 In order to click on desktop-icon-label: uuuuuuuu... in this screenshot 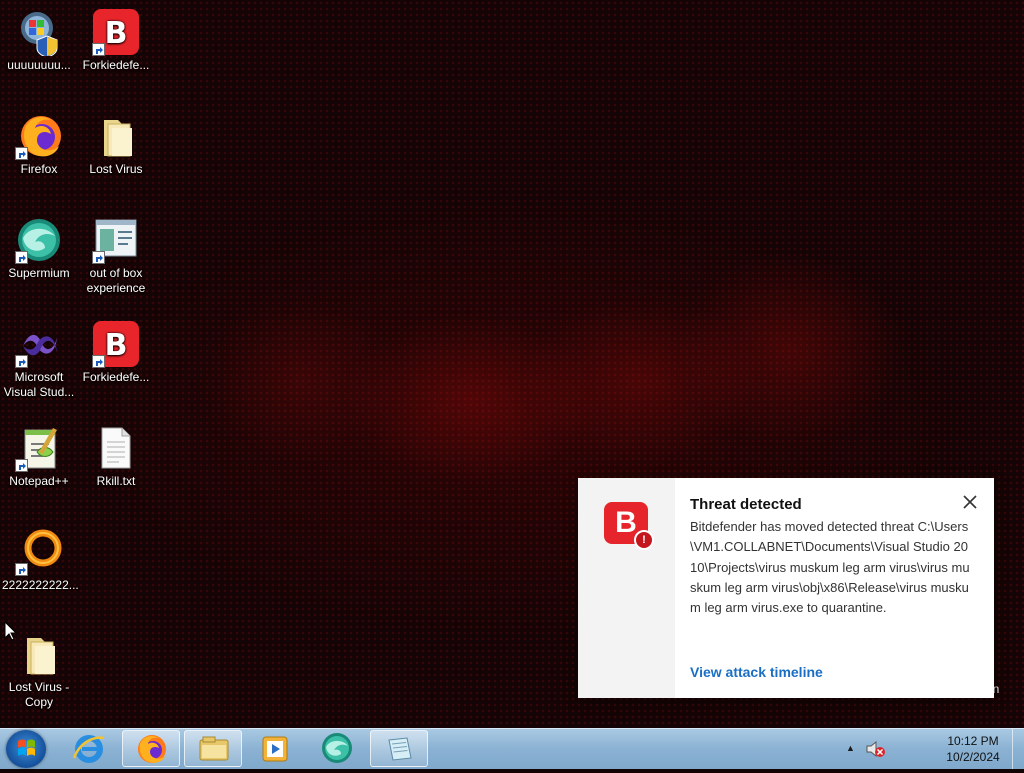, I will do `click(39, 65)`.